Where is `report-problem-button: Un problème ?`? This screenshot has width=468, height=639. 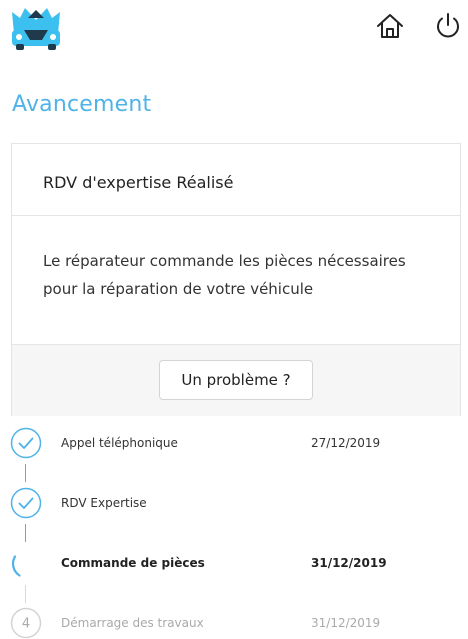
report-problem-button: Un problème ? is located at coordinates (236, 380).